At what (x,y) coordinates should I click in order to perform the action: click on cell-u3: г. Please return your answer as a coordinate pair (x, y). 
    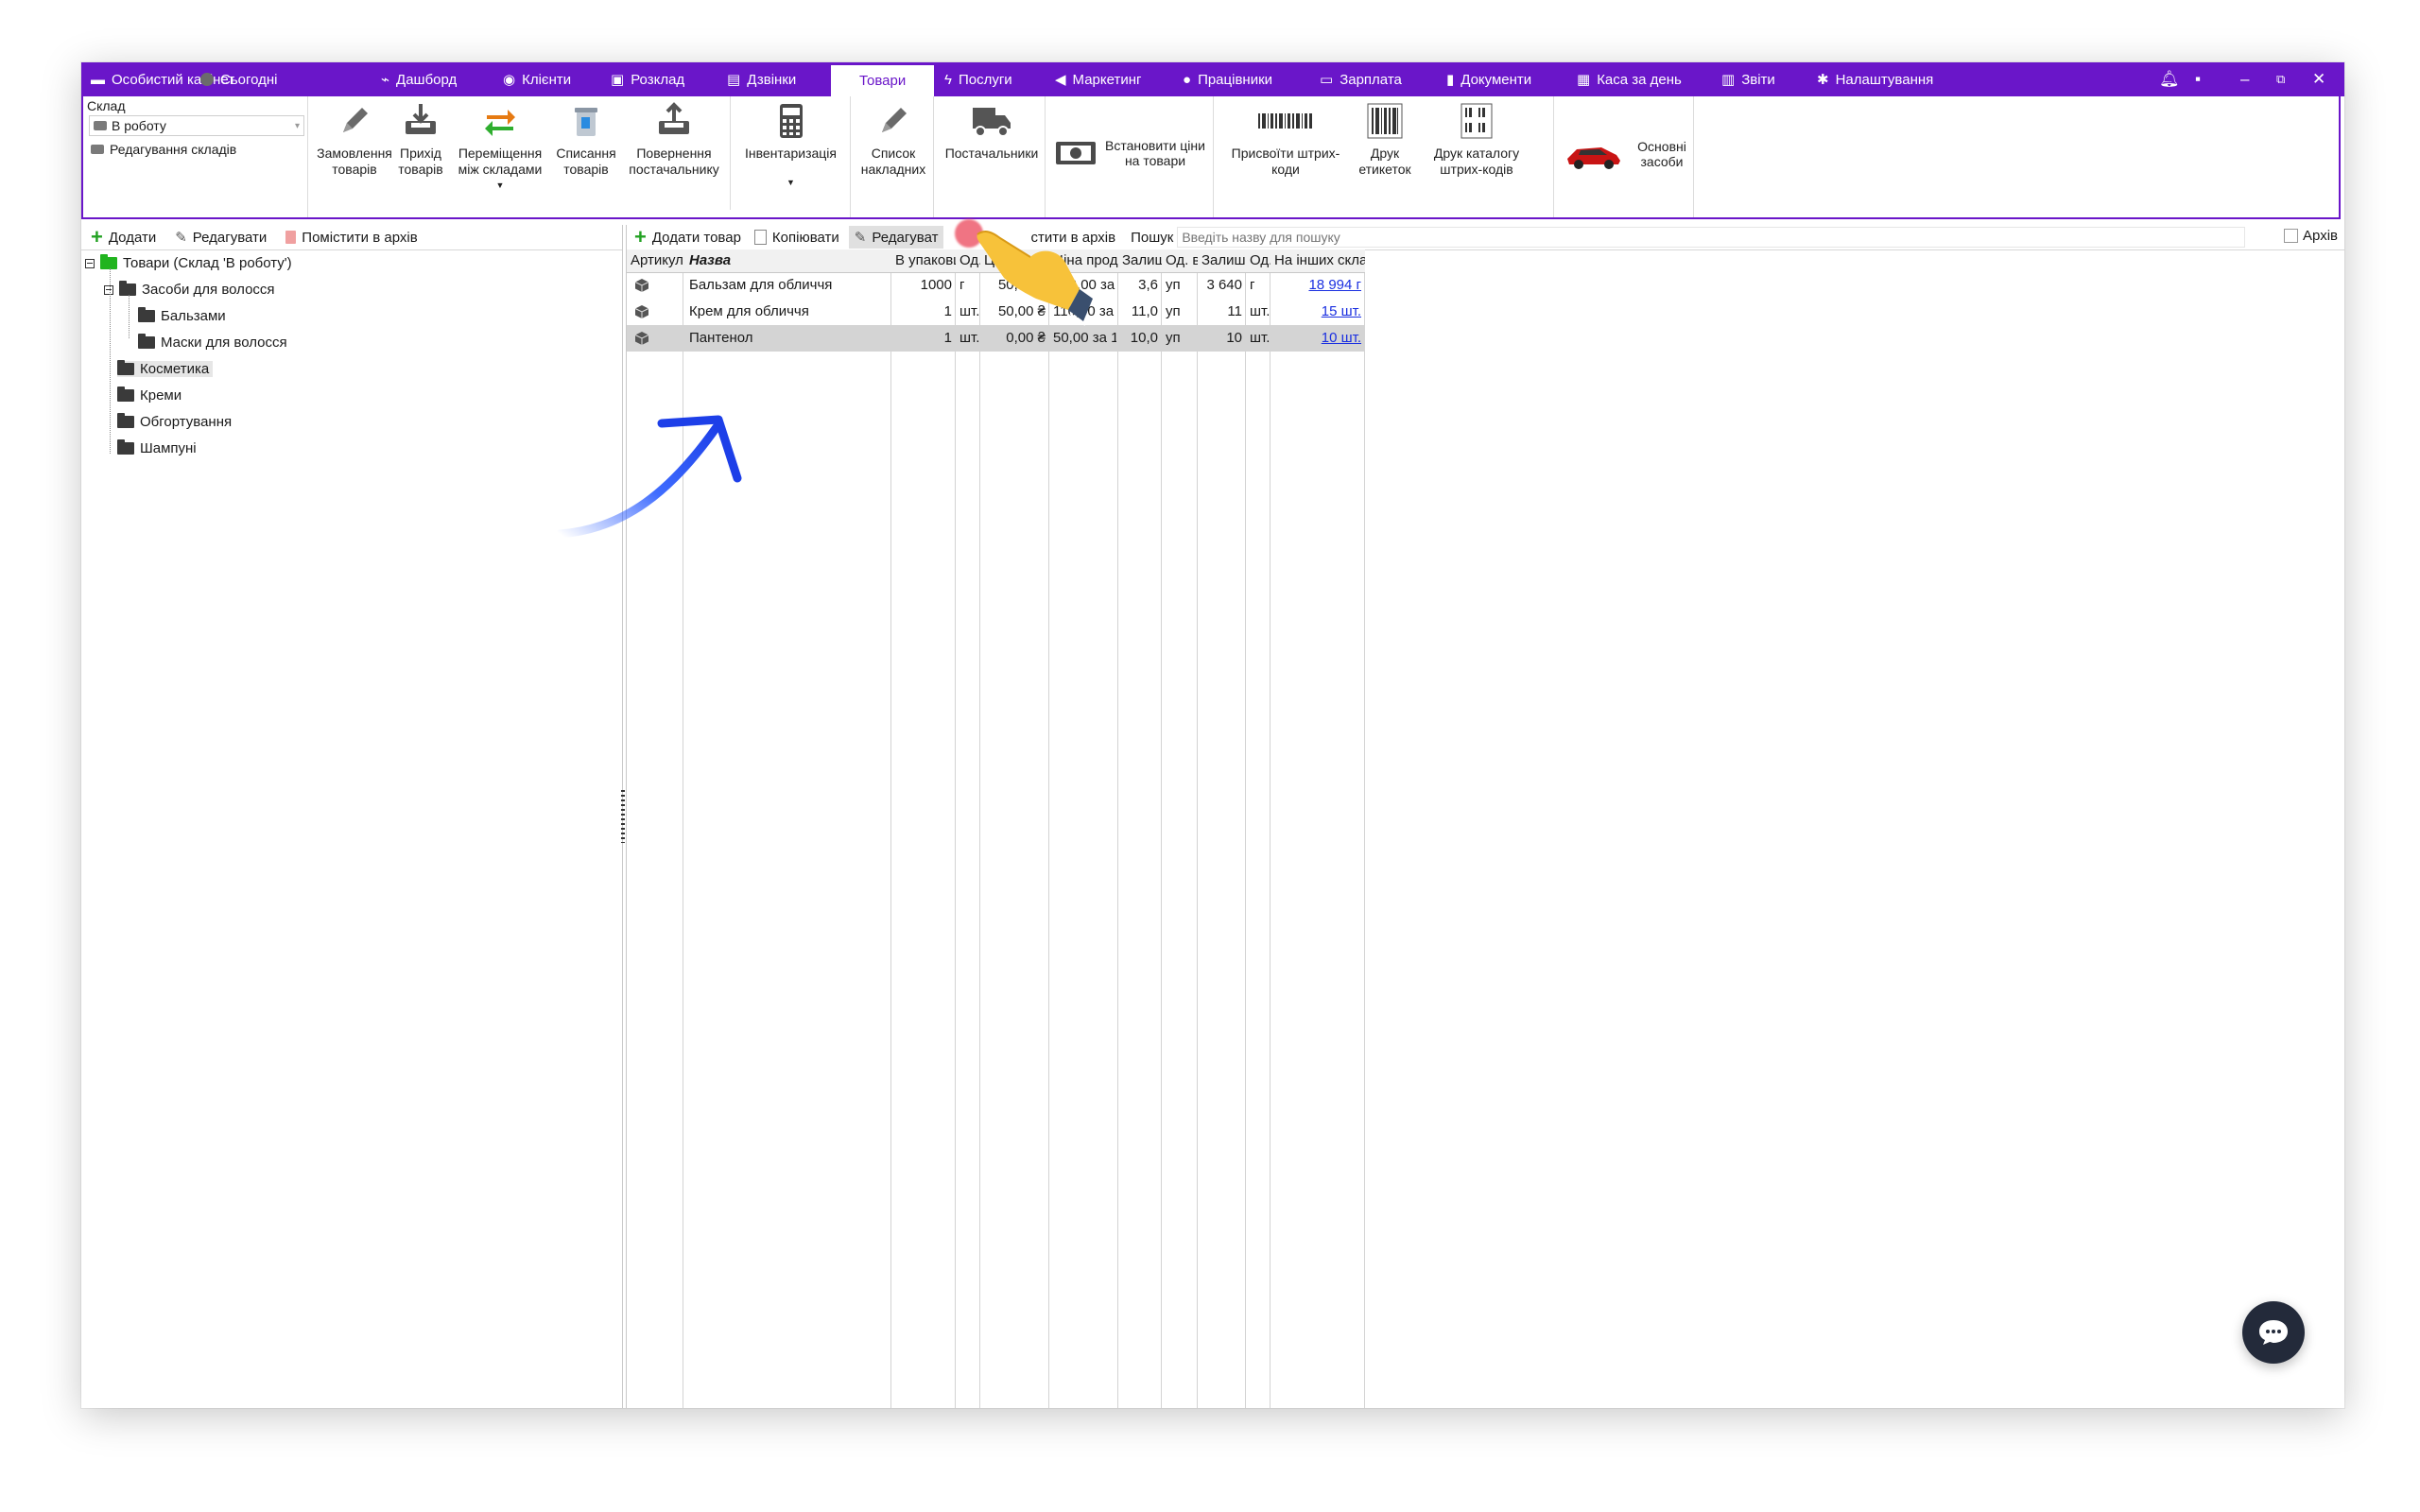
    Looking at the image, I should click on (1252, 285).